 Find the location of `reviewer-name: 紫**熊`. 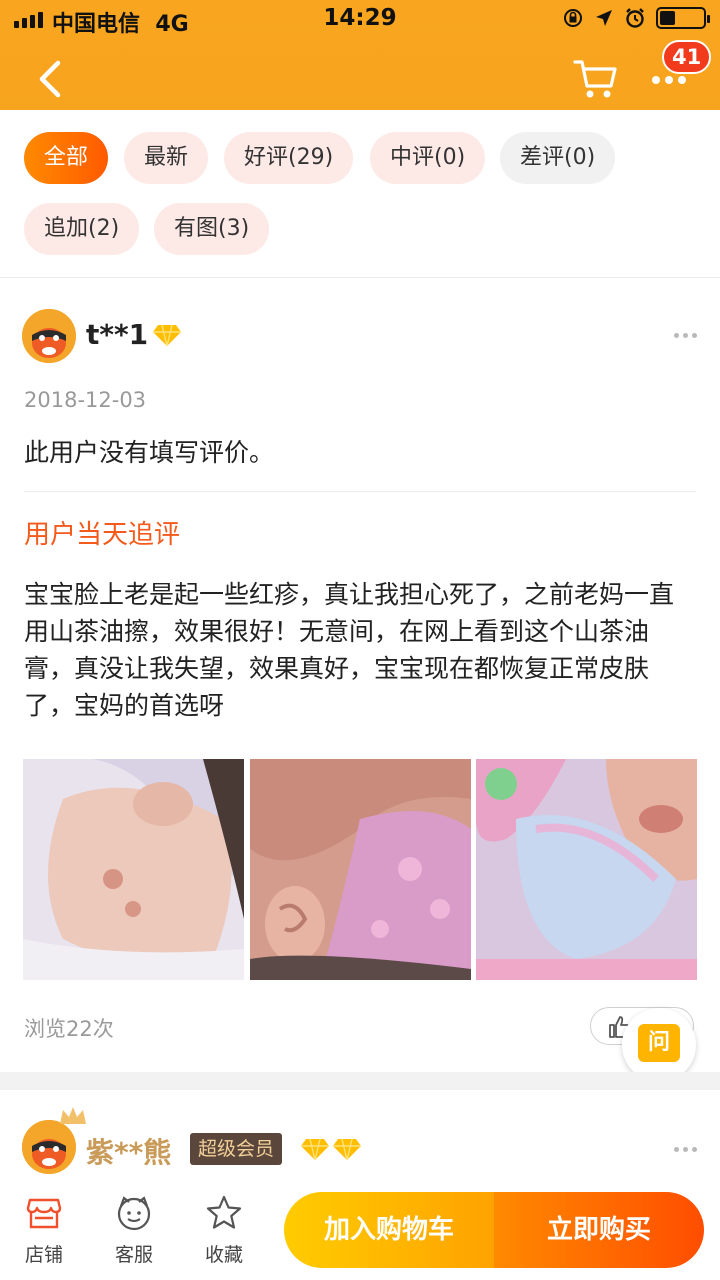

reviewer-name: 紫**熊 is located at coordinates (128, 1151).